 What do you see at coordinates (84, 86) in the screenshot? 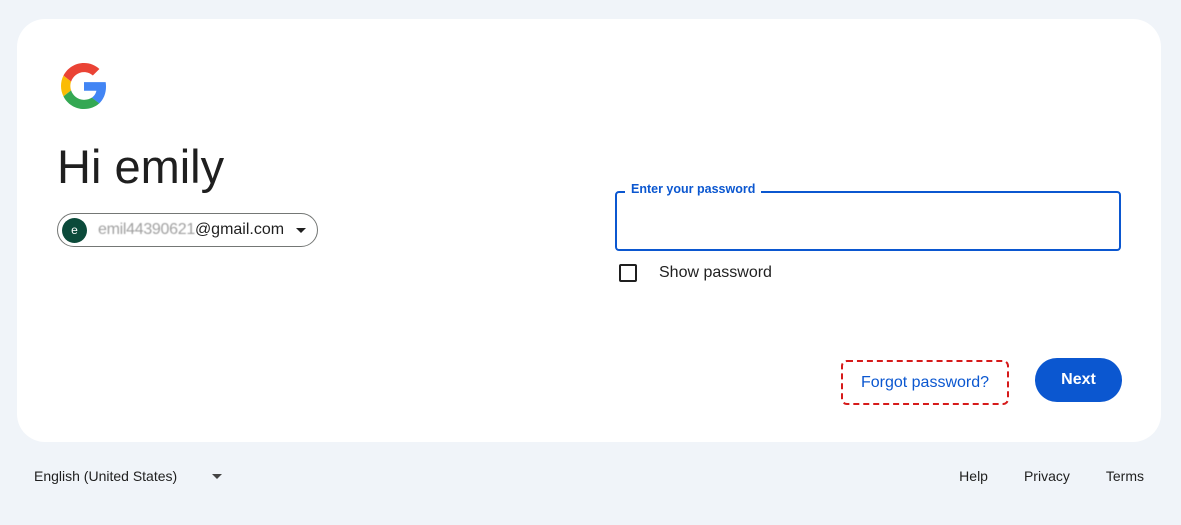
I see `google-logo-icon` at bounding box center [84, 86].